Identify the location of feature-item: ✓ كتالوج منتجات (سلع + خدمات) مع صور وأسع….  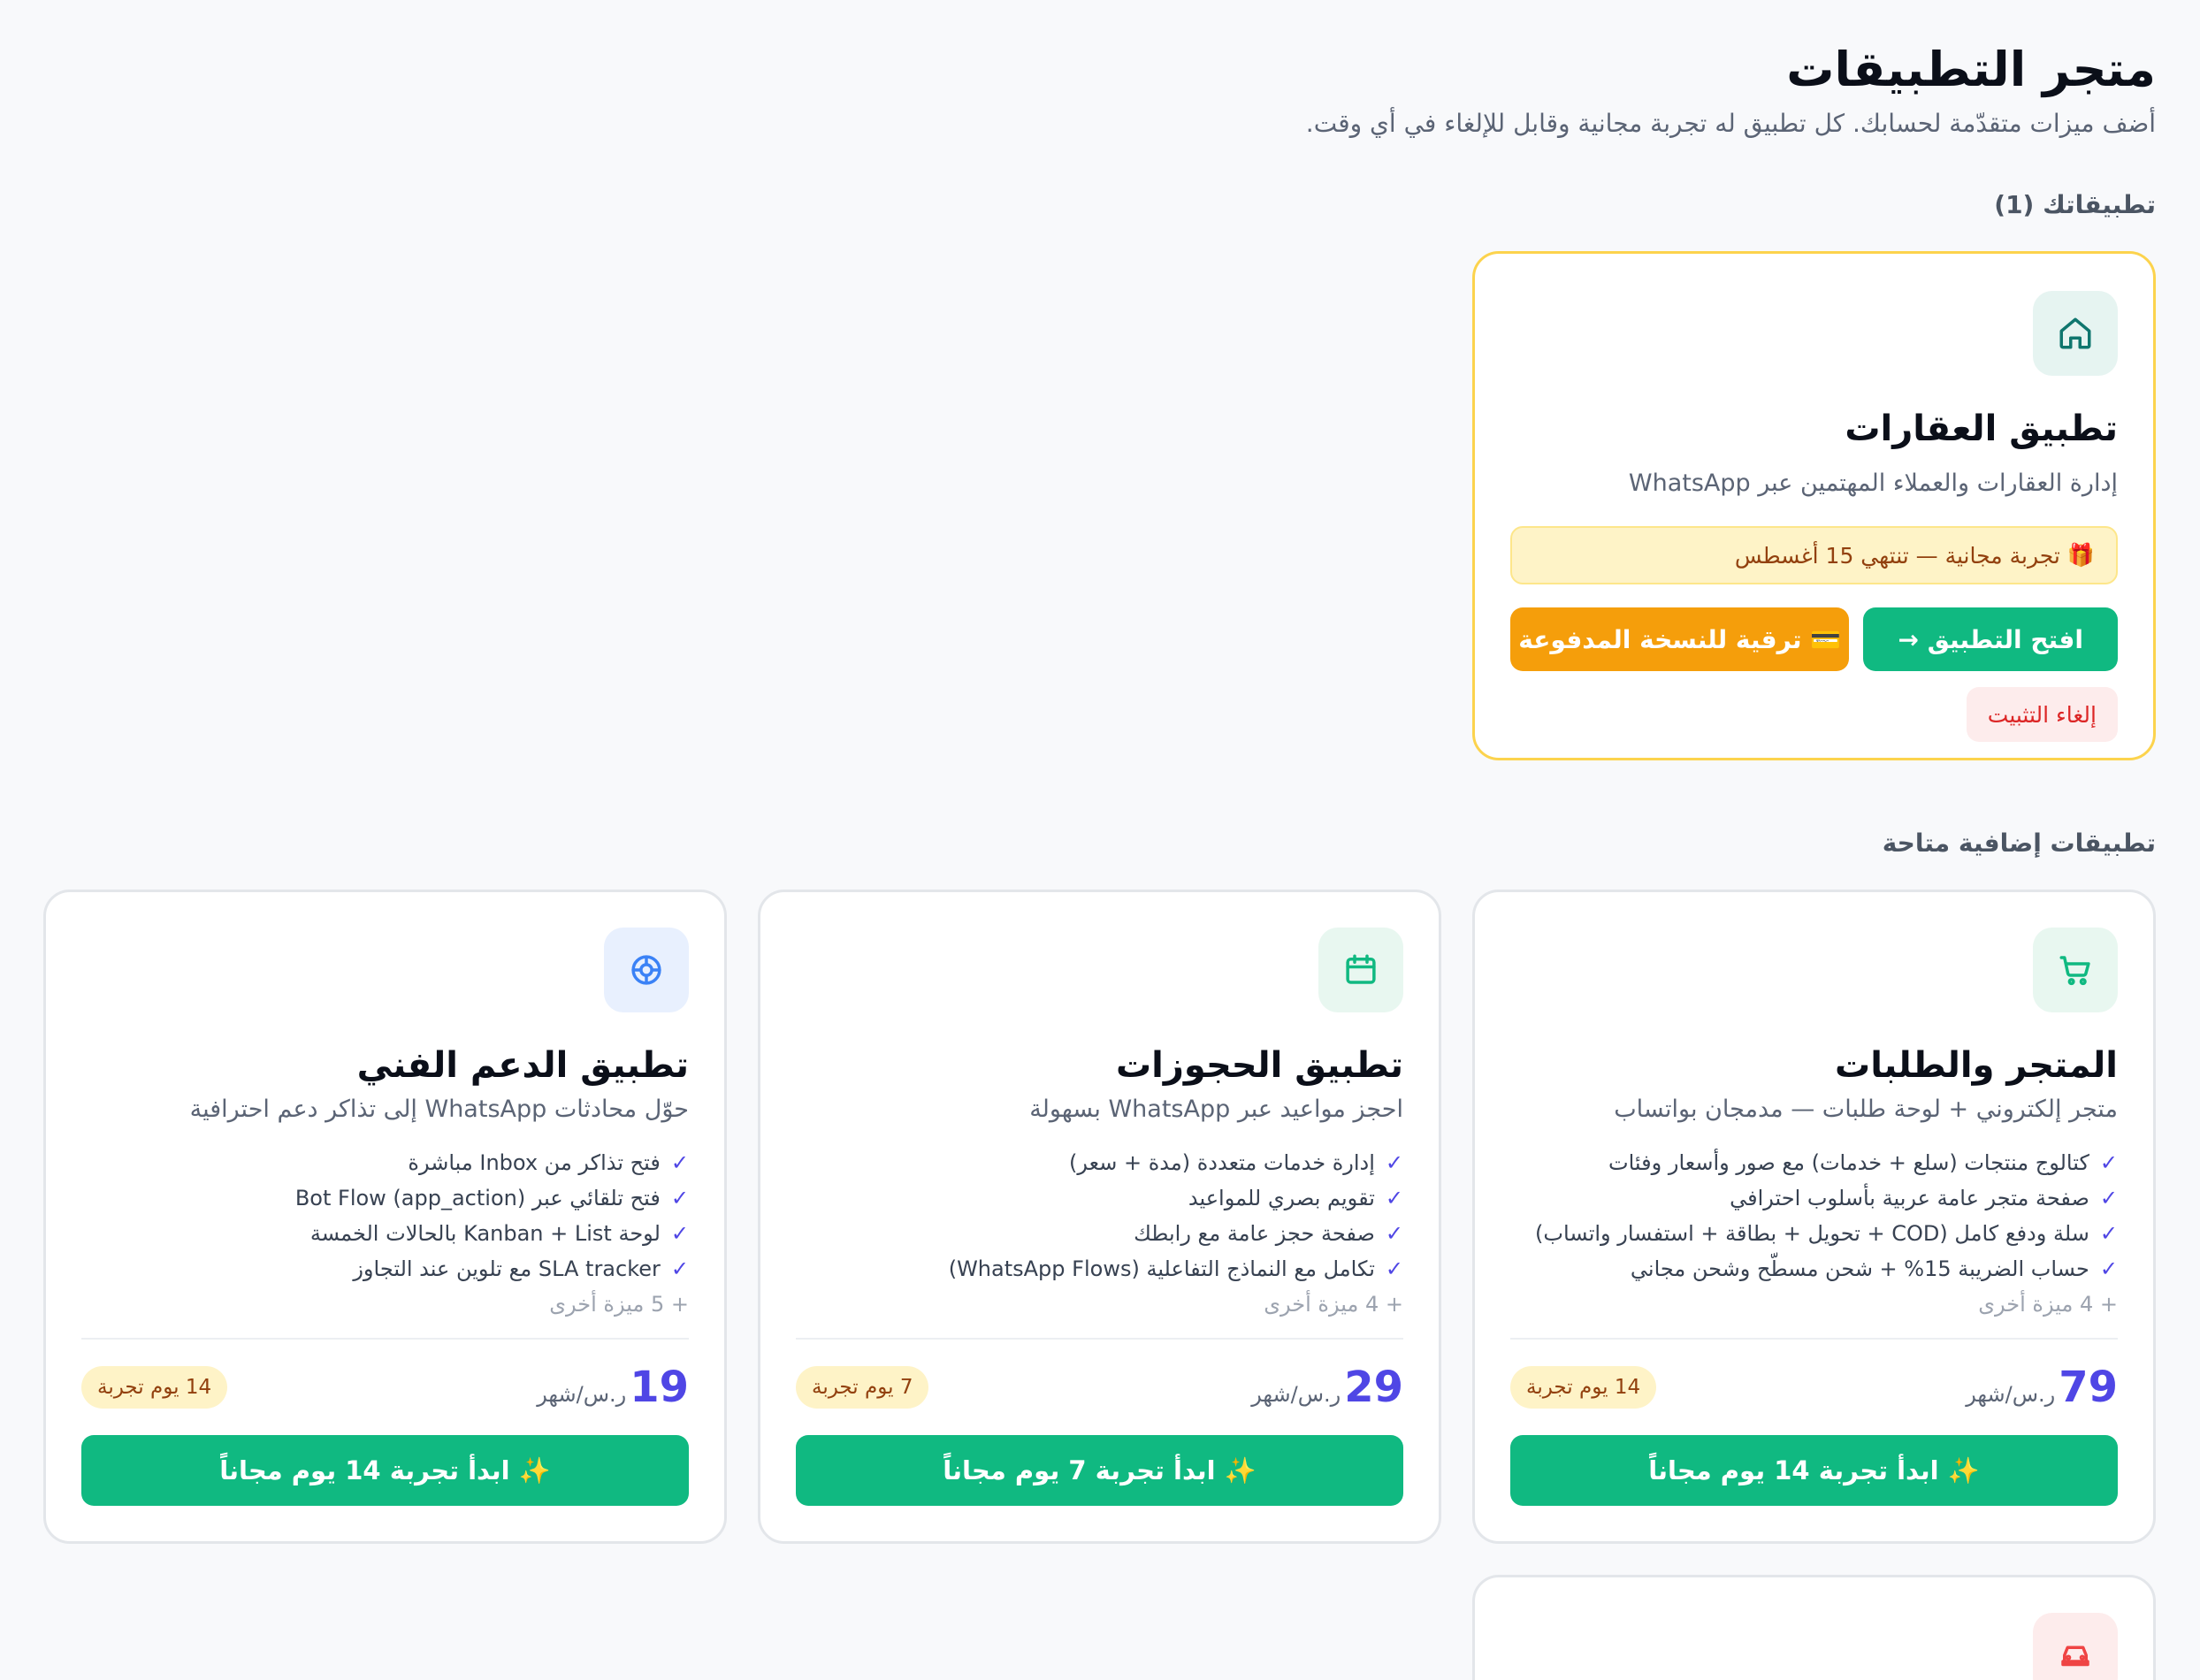
(1814, 1162).